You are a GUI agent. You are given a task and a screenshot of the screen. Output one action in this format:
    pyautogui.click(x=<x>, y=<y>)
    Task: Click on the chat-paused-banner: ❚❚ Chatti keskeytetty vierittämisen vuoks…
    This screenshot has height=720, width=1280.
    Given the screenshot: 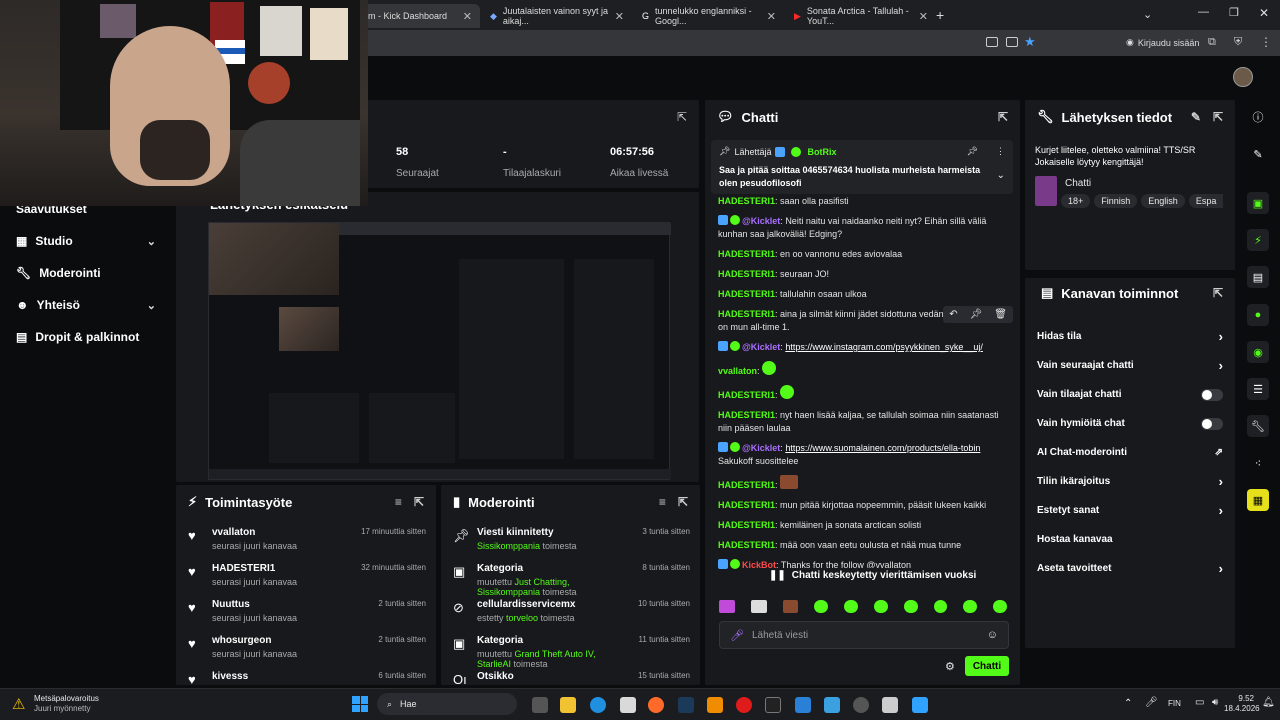 What is the action you would take?
    pyautogui.click(x=873, y=575)
    